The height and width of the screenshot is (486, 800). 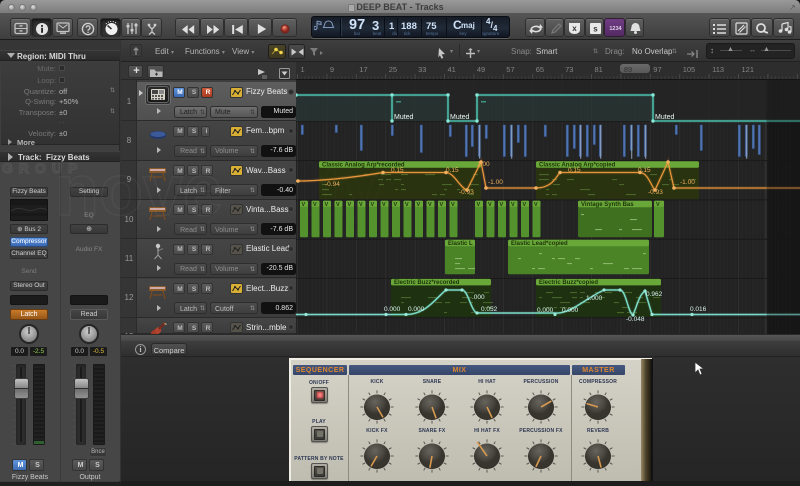 What do you see at coordinates (568, 283) in the screenshot?
I see `svg-text: Electric Buzz*copied` at bounding box center [568, 283].